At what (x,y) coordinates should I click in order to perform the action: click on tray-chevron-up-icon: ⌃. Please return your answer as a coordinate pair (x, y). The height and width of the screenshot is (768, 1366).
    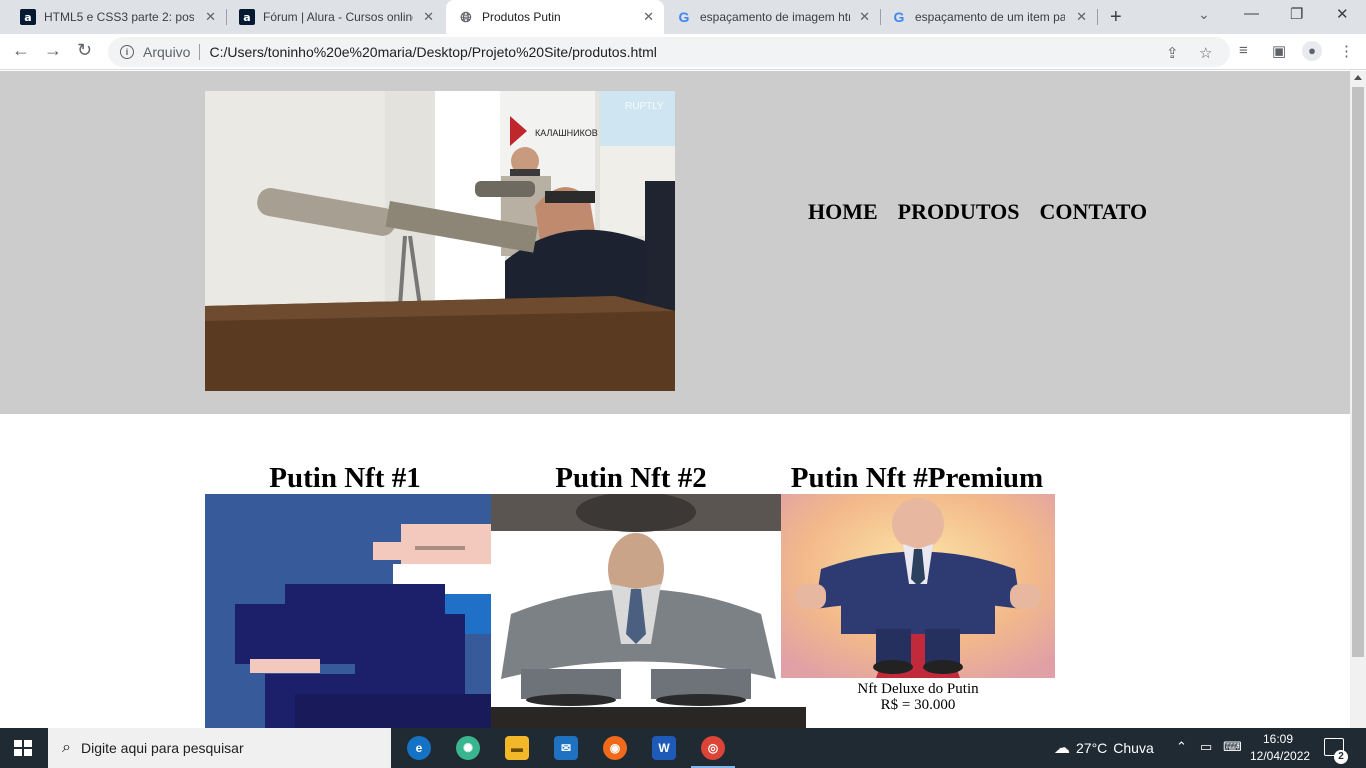
    Looking at the image, I should click on (1181, 747).